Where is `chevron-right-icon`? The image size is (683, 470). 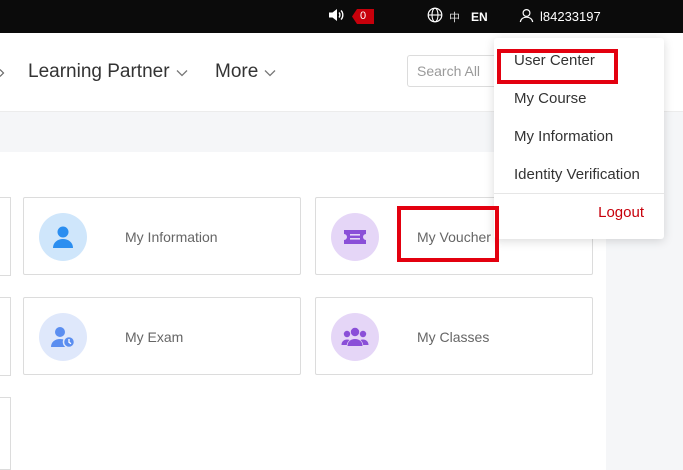 chevron-right-icon is located at coordinates (2, 73).